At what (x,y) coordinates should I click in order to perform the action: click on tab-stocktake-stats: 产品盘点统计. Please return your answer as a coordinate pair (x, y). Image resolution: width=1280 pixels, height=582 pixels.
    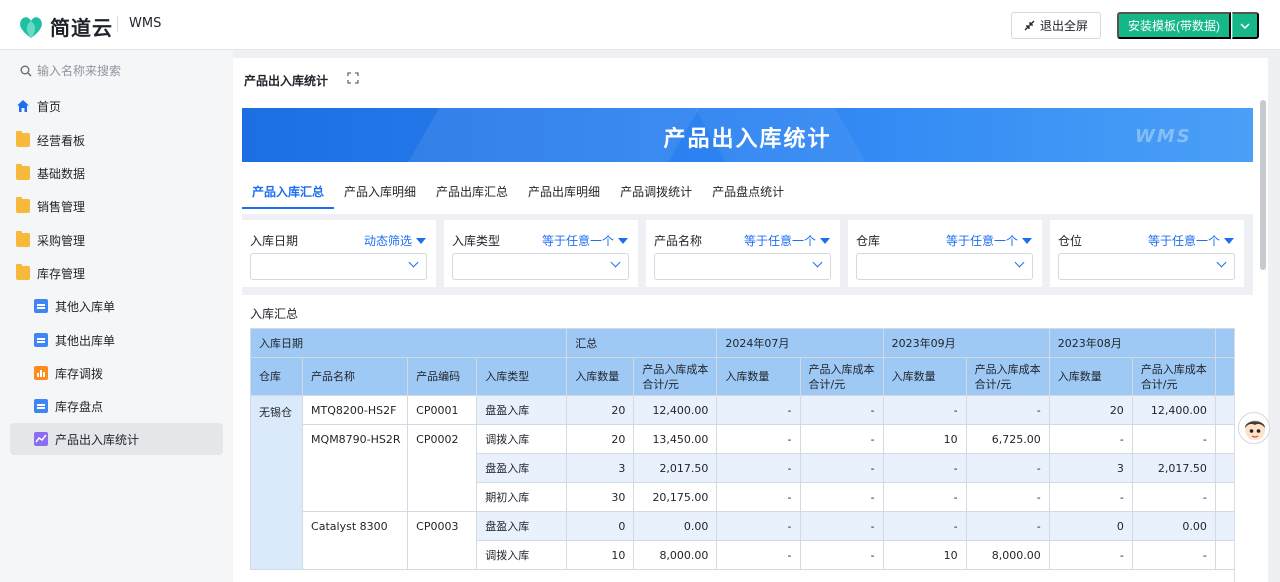
    Looking at the image, I should click on (748, 193).